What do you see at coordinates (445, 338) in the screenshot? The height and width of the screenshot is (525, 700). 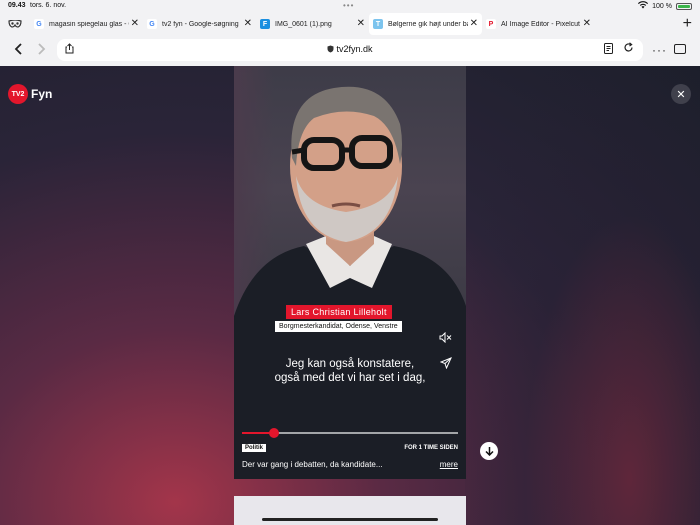 I see `mute-icon` at bounding box center [445, 338].